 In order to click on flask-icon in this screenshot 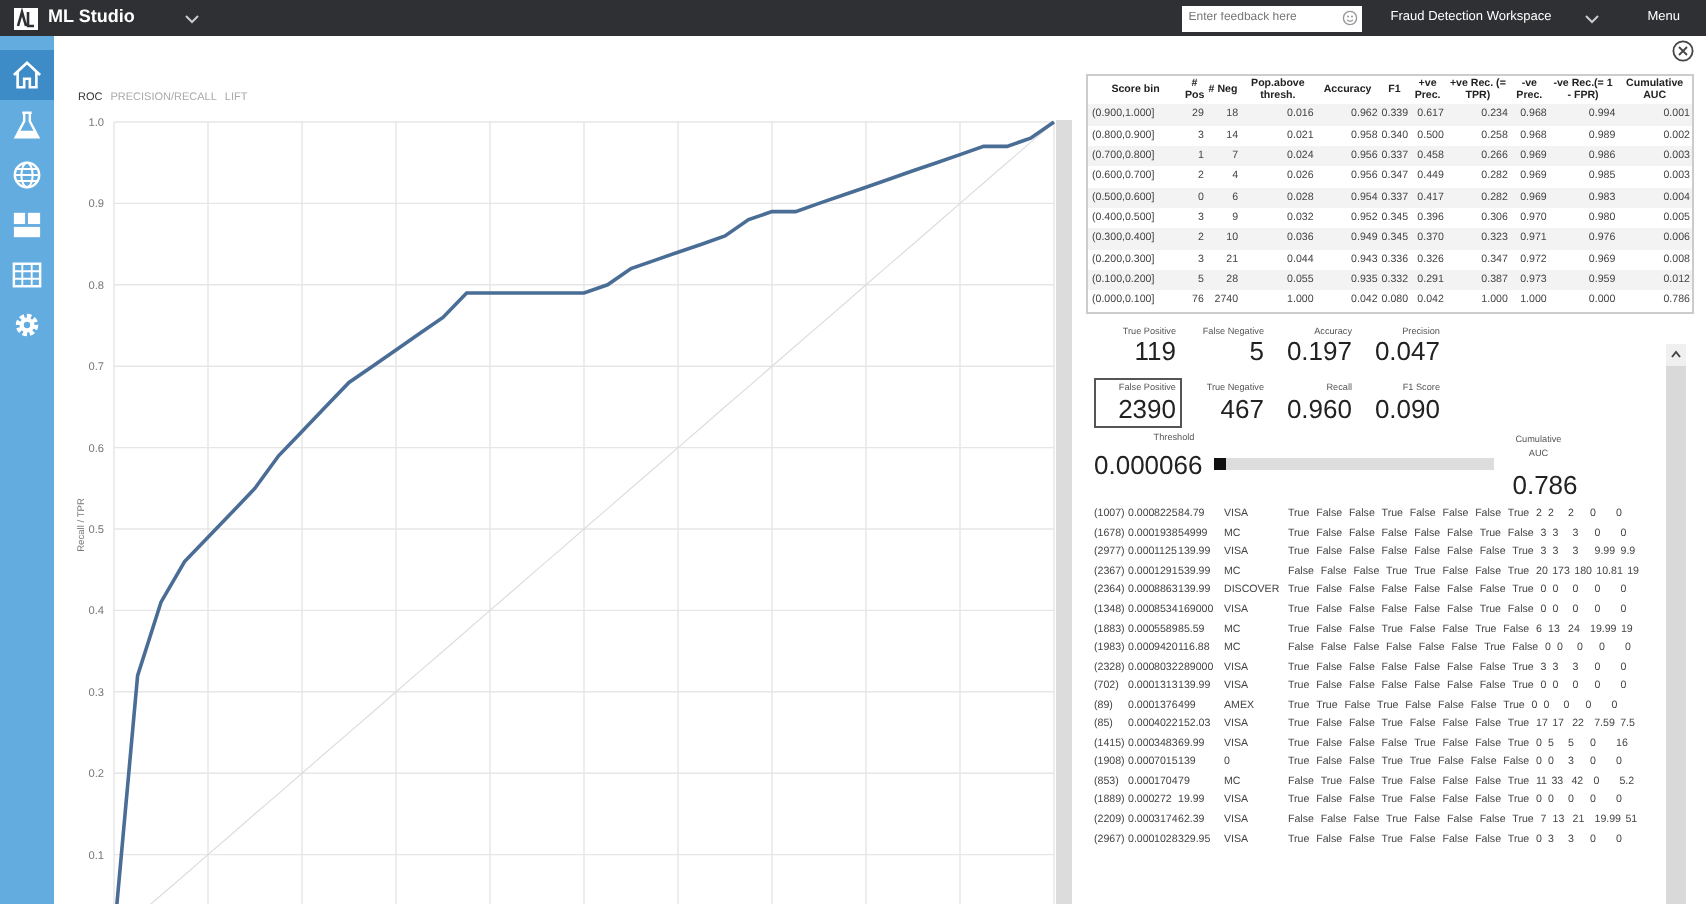, I will do `click(27, 125)`.